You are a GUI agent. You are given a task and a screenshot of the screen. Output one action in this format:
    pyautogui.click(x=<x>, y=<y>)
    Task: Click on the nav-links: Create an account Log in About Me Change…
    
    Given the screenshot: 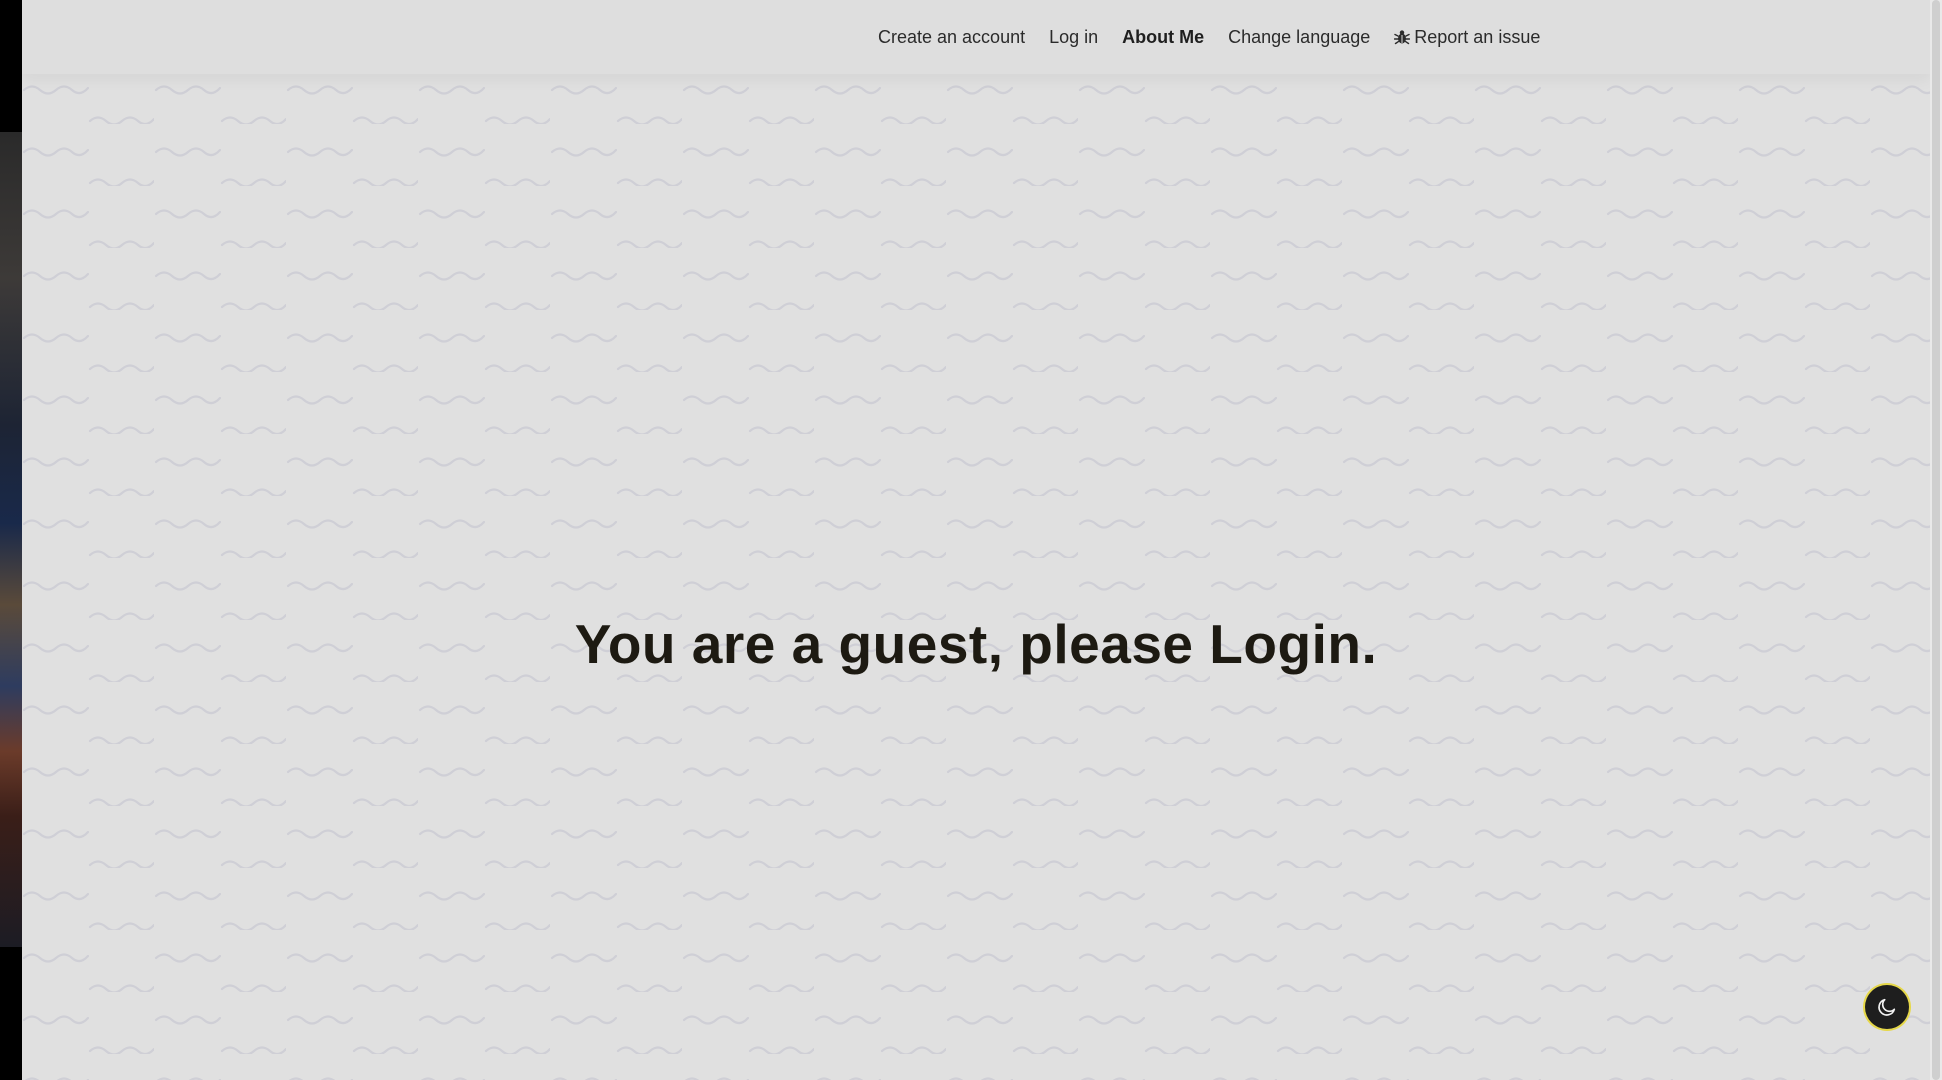 What is the action you would take?
    pyautogui.click(x=1209, y=37)
    